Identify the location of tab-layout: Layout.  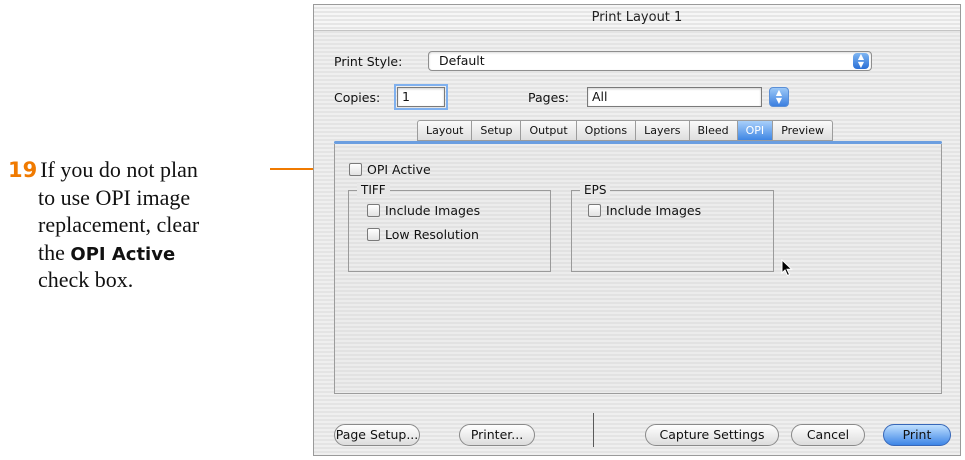
(445, 130).